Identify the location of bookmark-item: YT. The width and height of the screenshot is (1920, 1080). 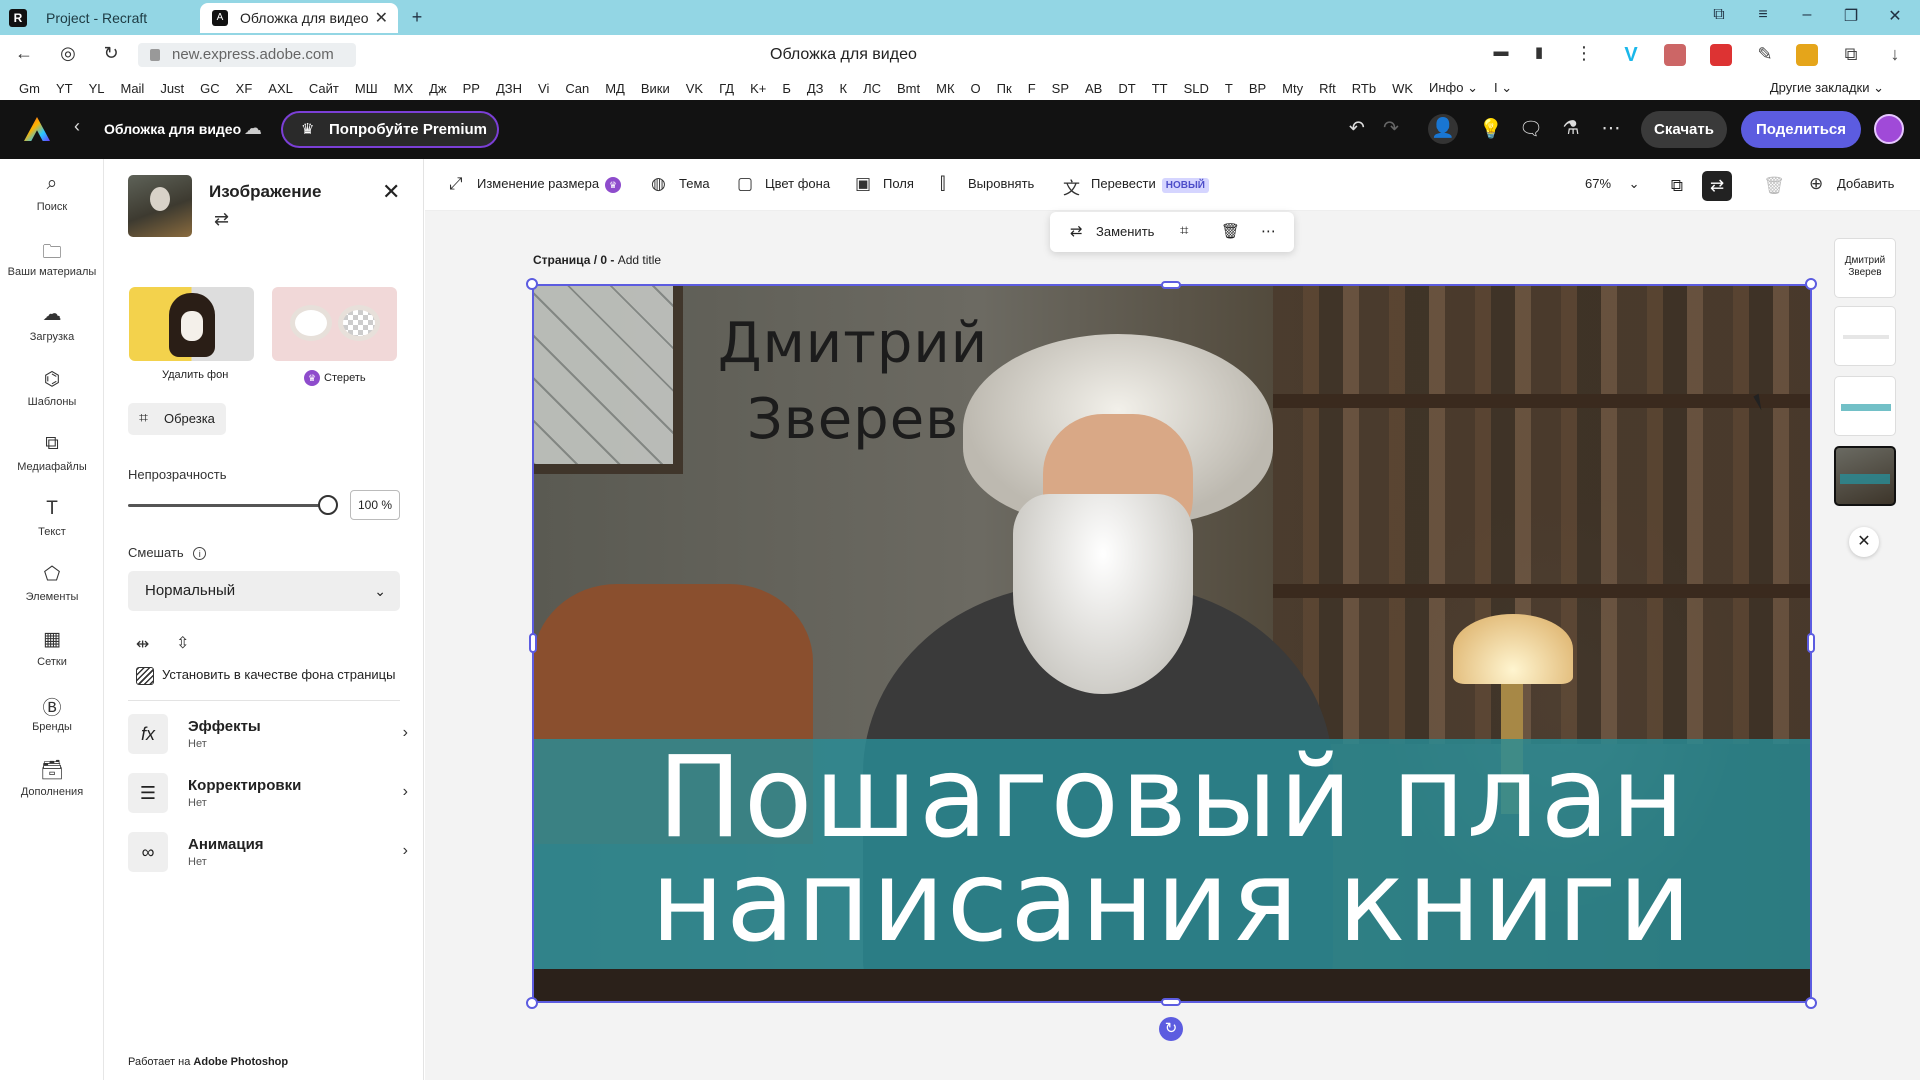
(64, 88).